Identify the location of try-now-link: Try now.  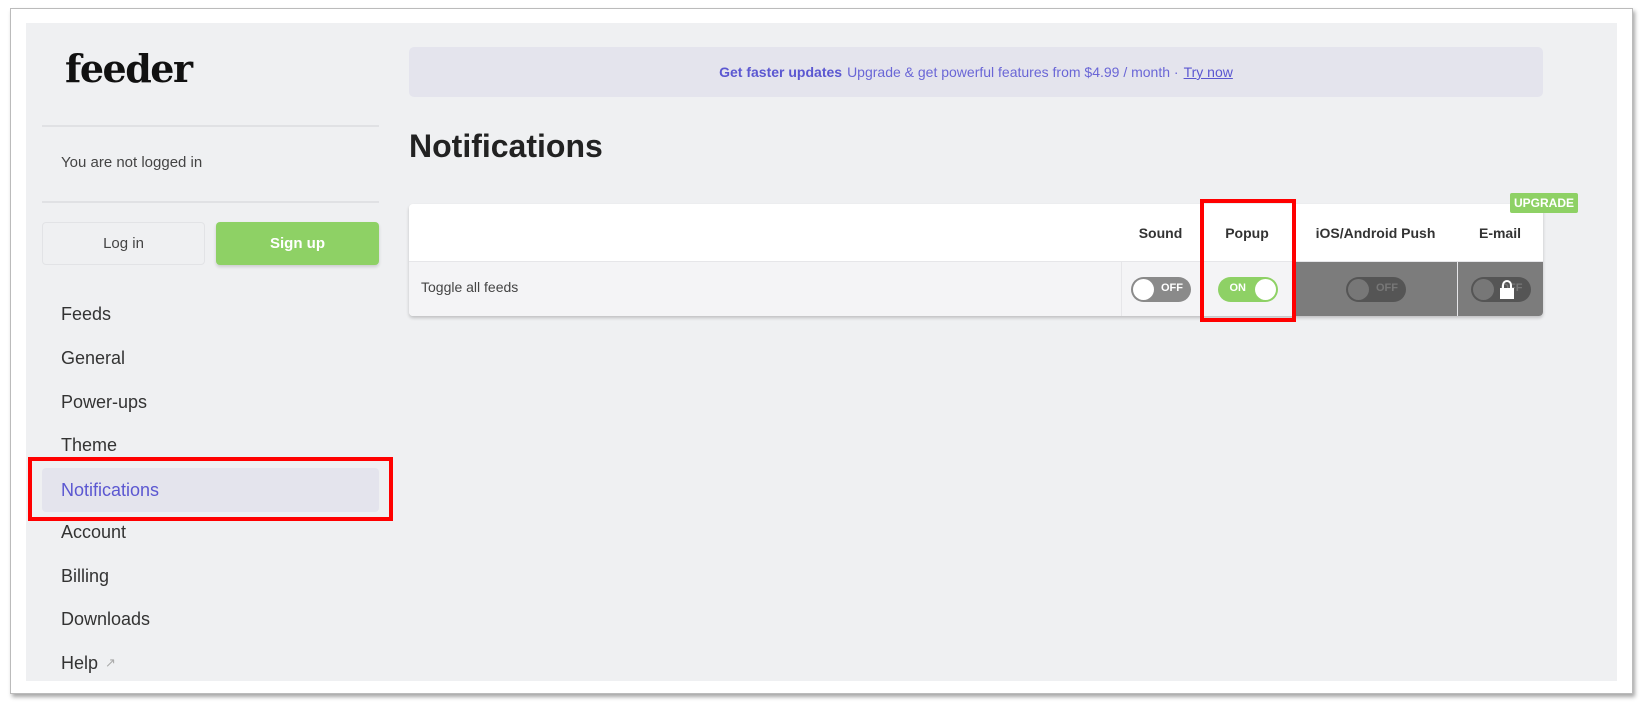
(1208, 72).